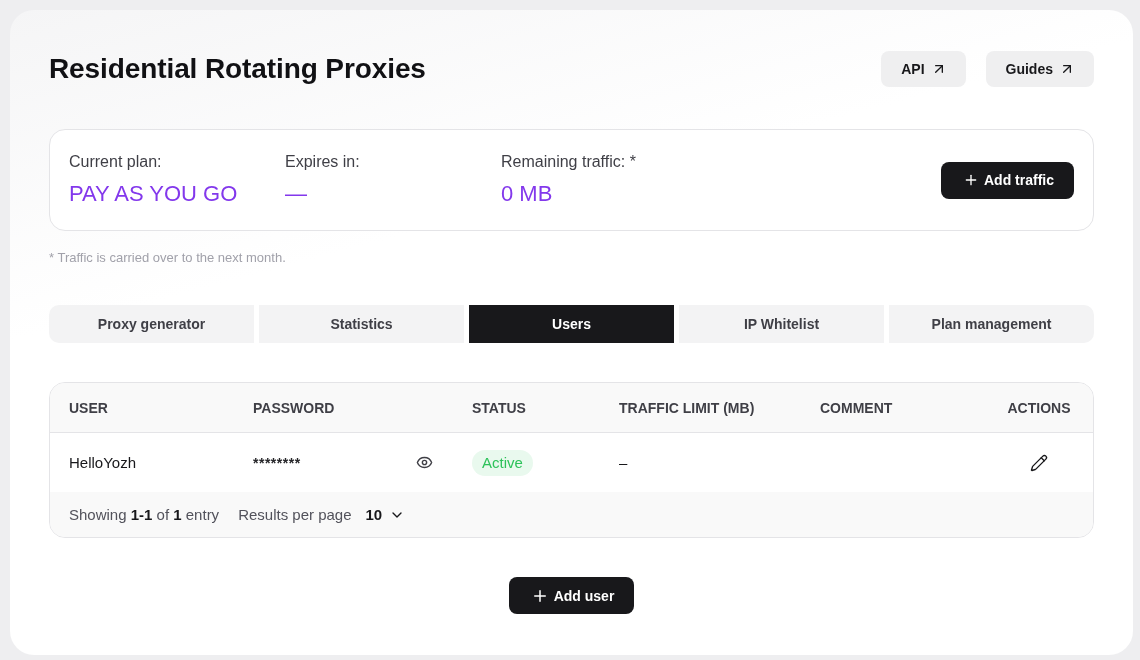 The height and width of the screenshot is (660, 1140). I want to click on tab: Statistics, so click(361, 324).